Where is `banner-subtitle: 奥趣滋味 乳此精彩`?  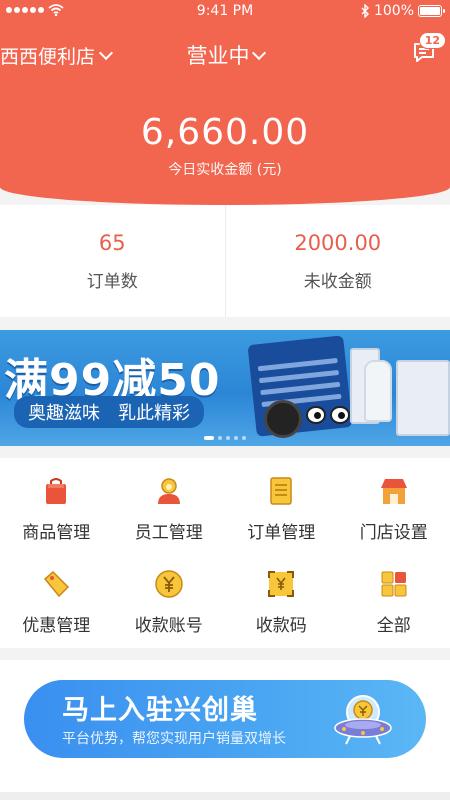 banner-subtitle: 奥趣滋味 乳此精彩 is located at coordinates (109, 412).